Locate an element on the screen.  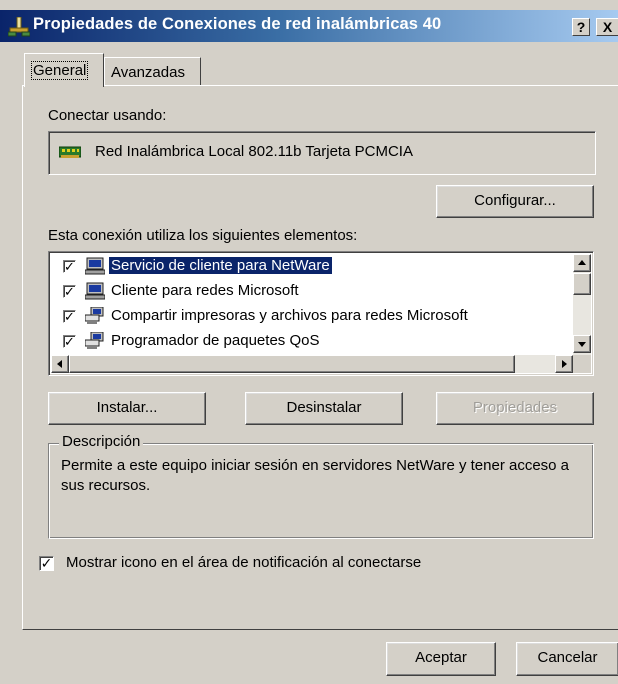
network-connection-icon is located at coordinates (19, 27).